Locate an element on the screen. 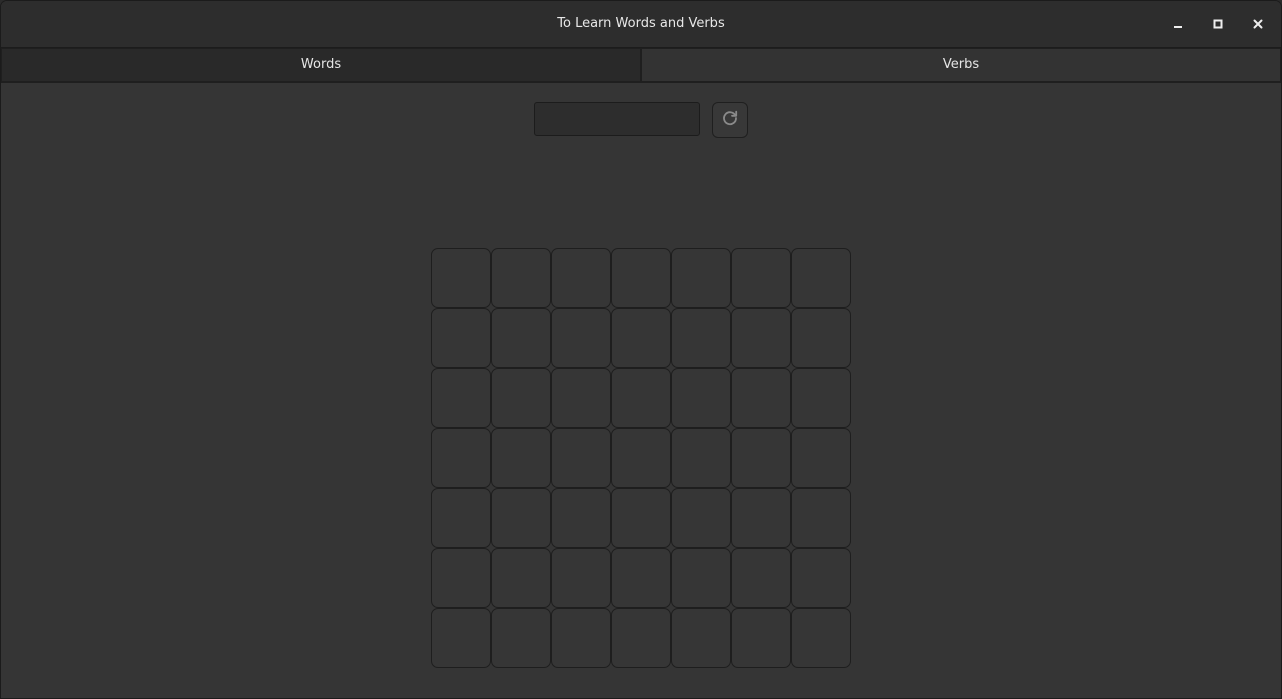 This screenshot has height=699, width=1282. close-button is located at coordinates (1258, 24).